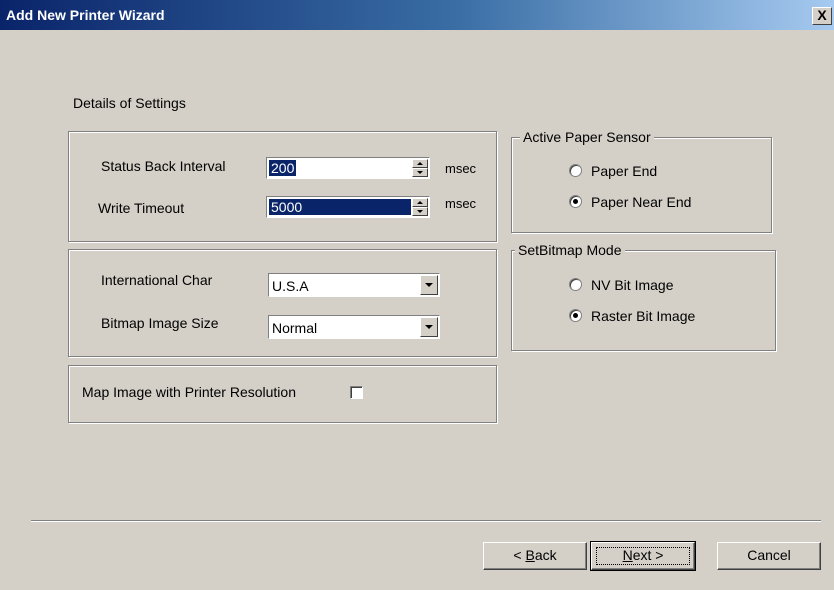 The height and width of the screenshot is (590, 834). I want to click on bitmap-image-size-dropdown-button, so click(429, 327).